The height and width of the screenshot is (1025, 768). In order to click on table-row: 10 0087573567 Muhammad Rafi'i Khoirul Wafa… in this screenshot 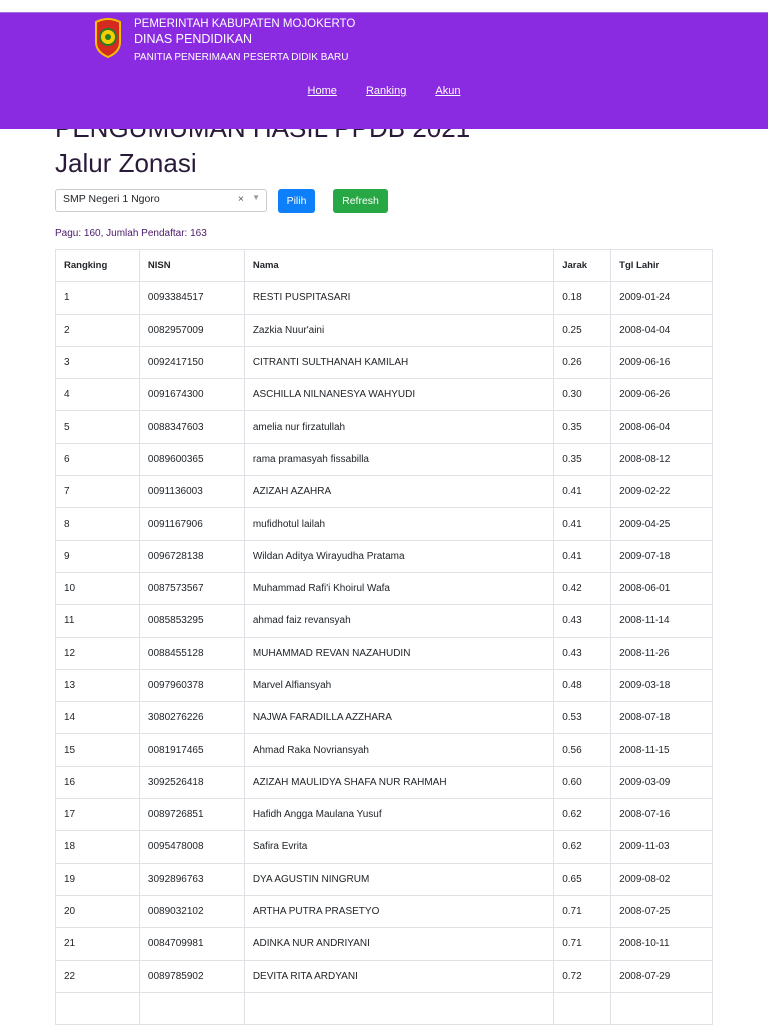, I will do `click(384, 588)`.